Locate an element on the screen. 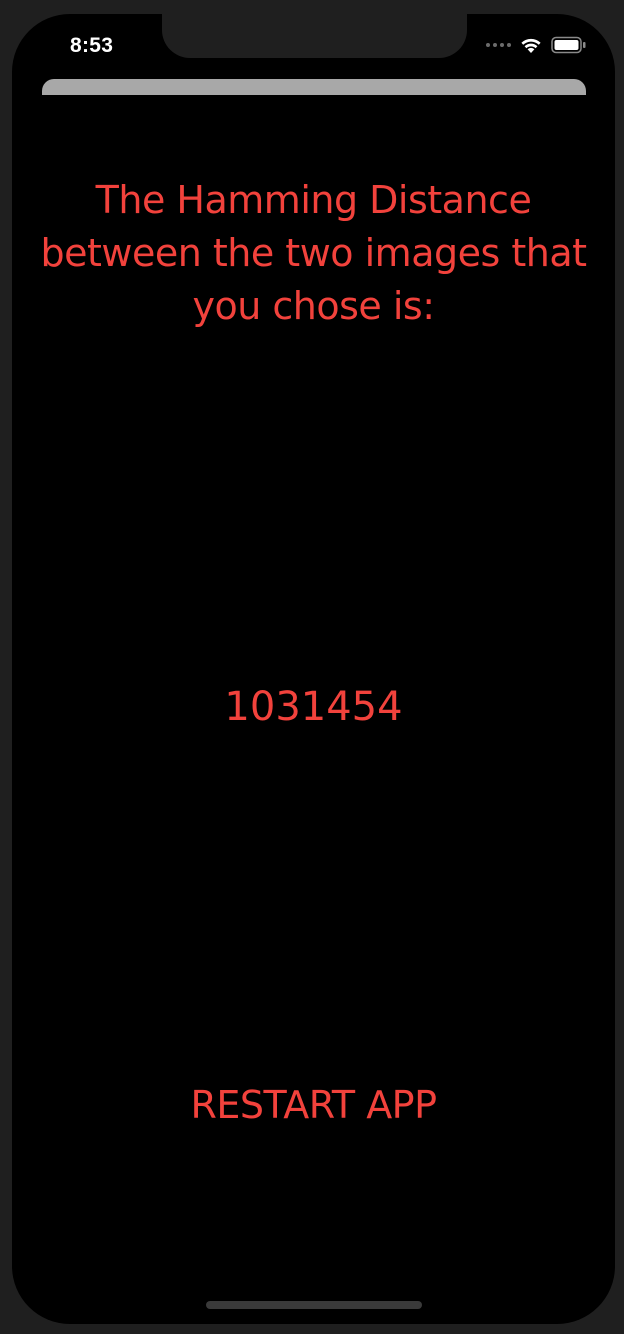 The height and width of the screenshot is (1334, 624). restart-app-button: RESTART APP is located at coordinates (313, 1105).